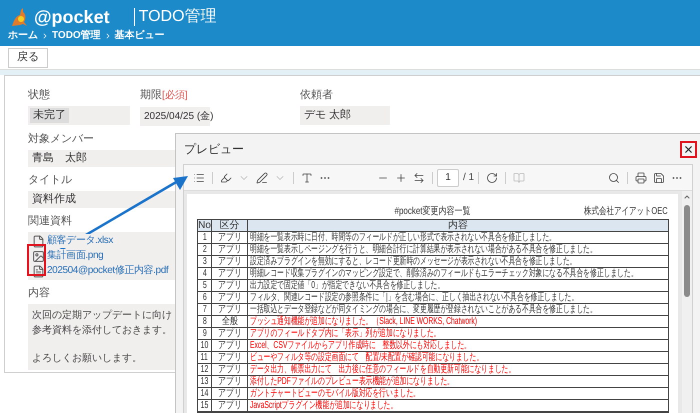  What do you see at coordinates (352, 381) in the screenshot?
I see `table-cell: 添付したPDFファイルのプレビュー表示機能が追加になりました。` at bounding box center [352, 381].